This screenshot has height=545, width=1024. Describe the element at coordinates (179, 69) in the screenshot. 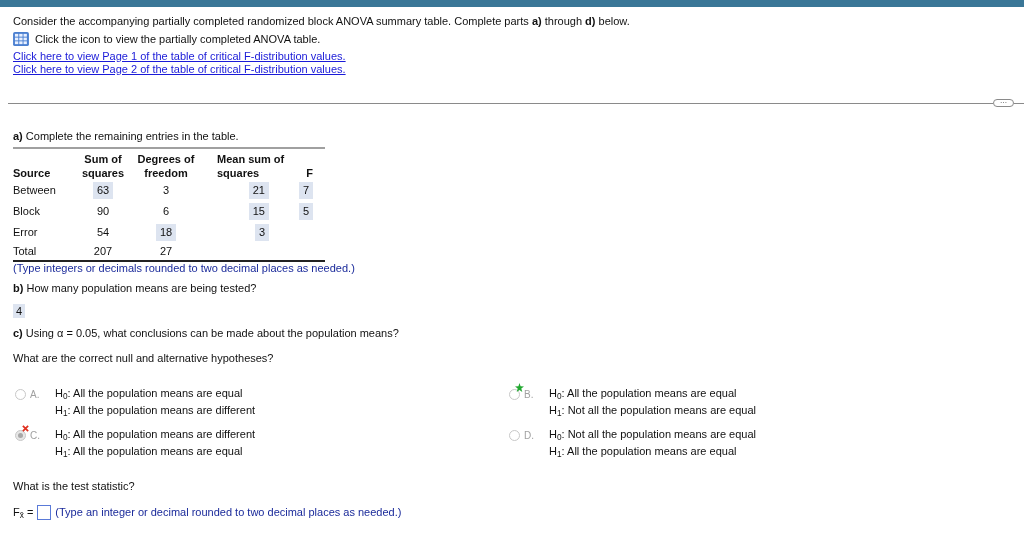

I see `f-table-link: Click here to view Page 2 of the table of critical F-distribution values.` at that location.